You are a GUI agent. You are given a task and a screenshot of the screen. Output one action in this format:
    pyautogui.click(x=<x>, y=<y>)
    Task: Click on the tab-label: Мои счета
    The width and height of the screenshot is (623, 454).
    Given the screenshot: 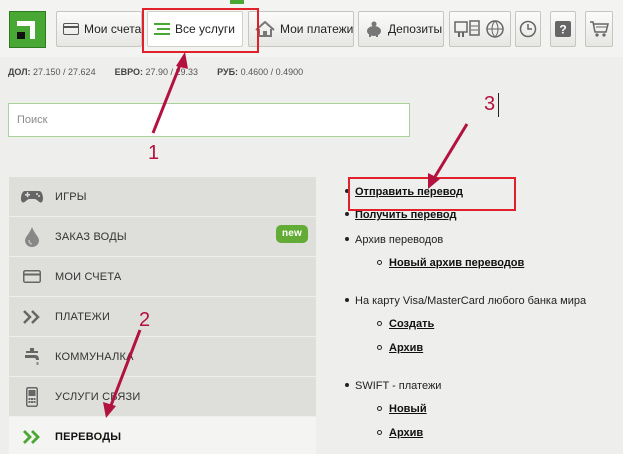 What is the action you would take?
    pyautogui.click(x=113, y=29)
    